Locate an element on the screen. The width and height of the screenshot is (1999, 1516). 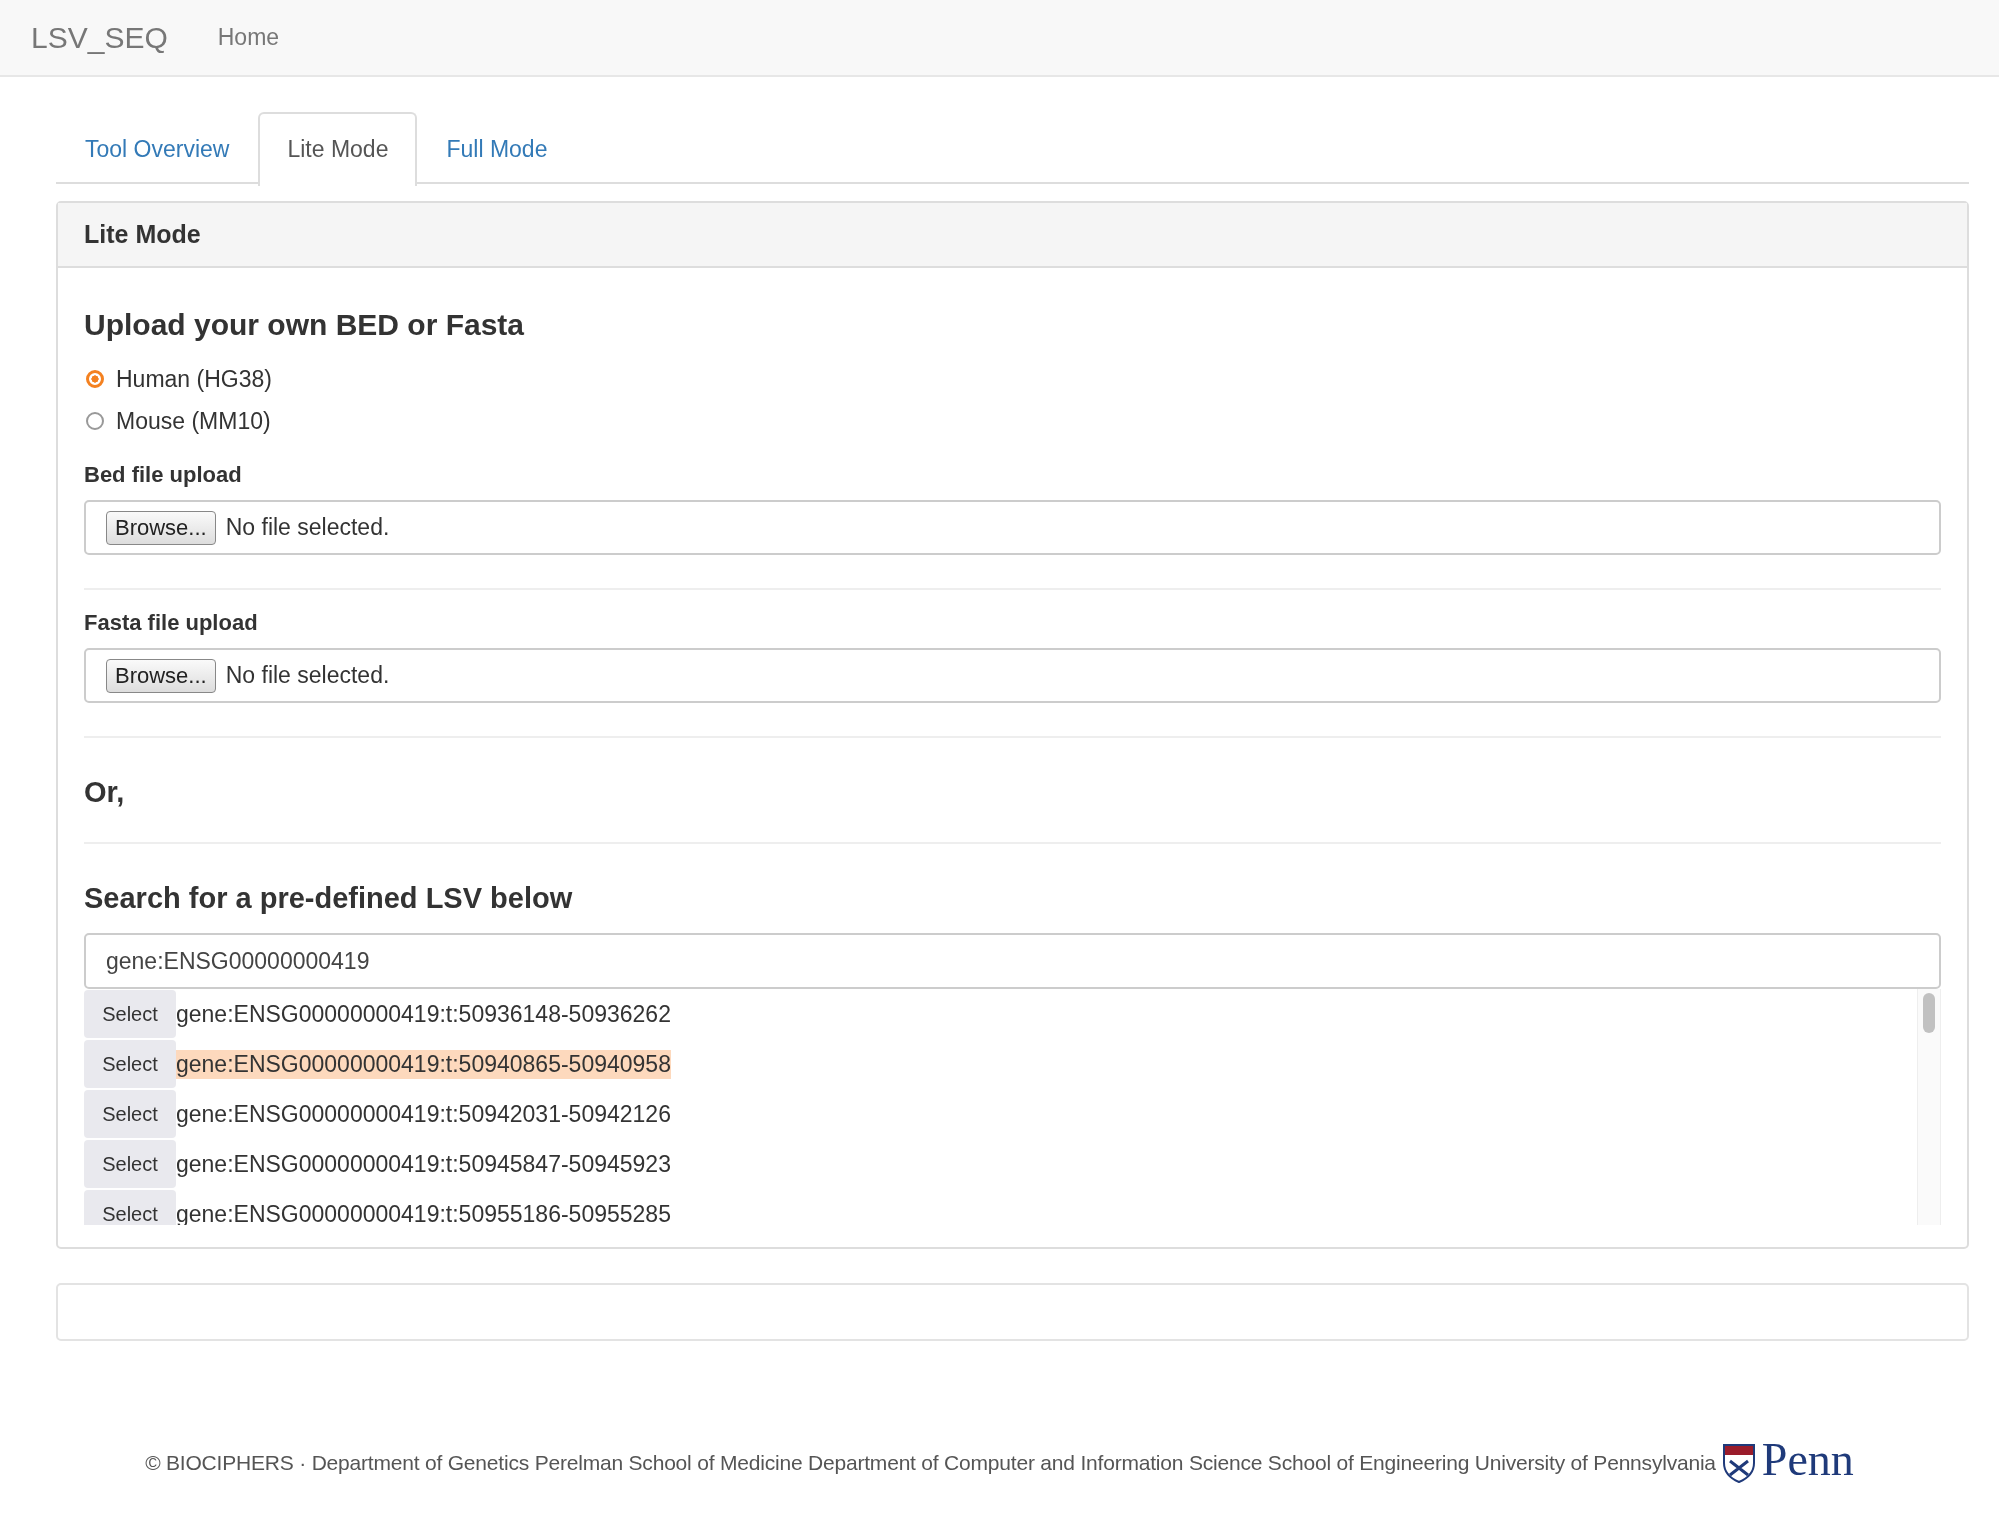
section-heading: Search for a pre-defined LSV below is located at coordinates (329, 898).